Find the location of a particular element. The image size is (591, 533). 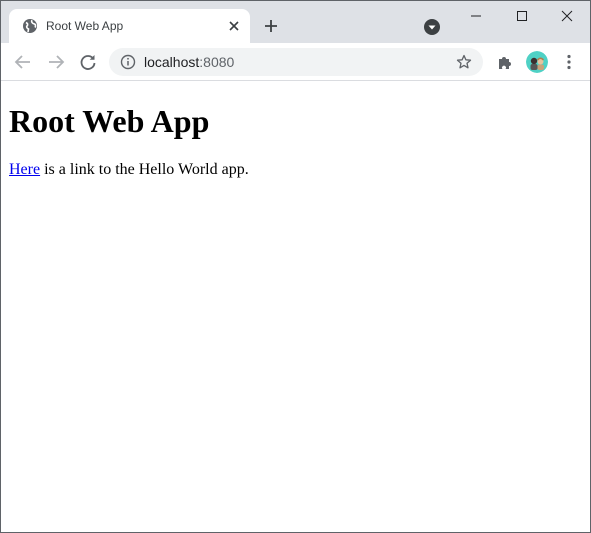

page-paragraph: Here is a link to the Hello World app. is located at coordinates (129, 170).